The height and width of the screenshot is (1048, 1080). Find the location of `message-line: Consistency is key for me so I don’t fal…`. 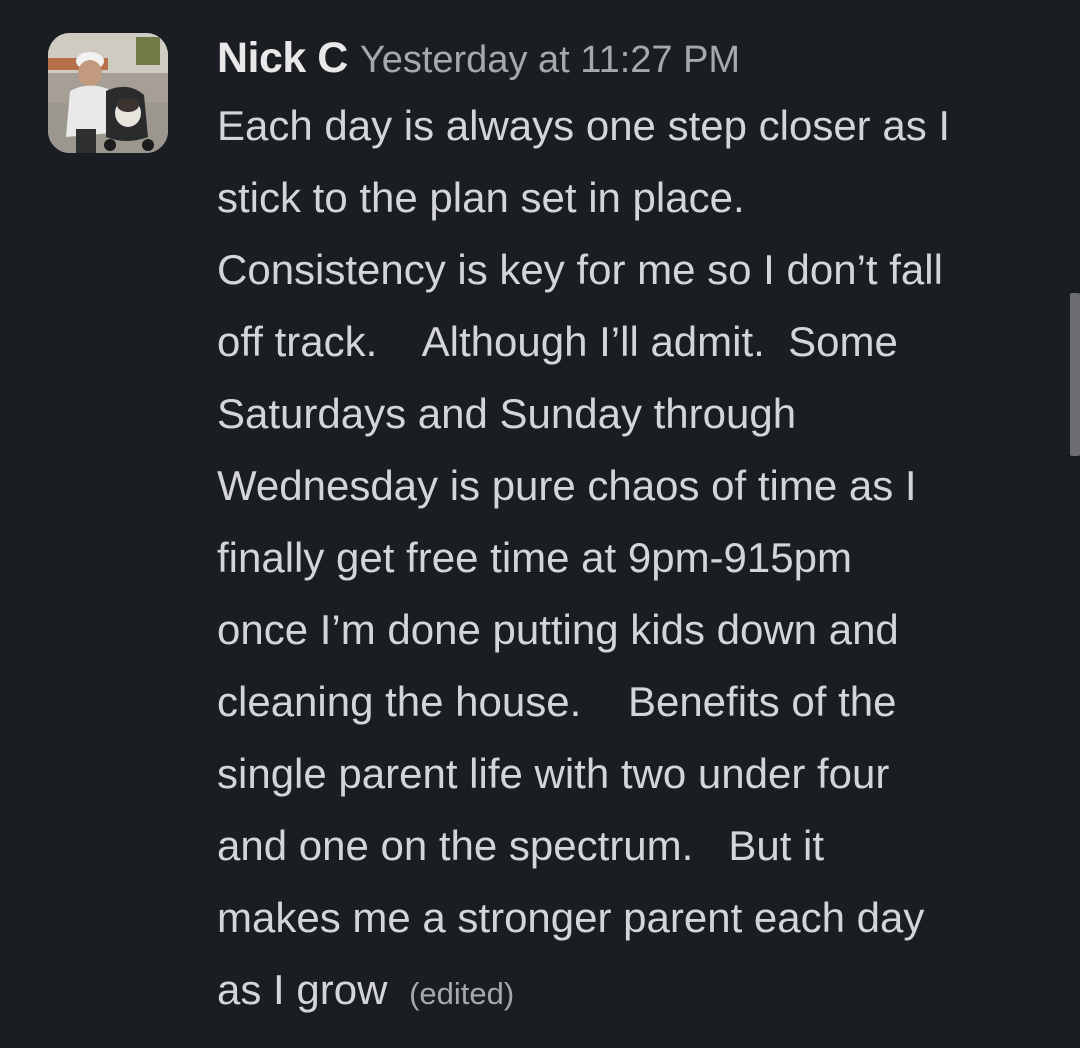

message-line: Consistency is key for me so I don’t fal… is located at coordinates (580, 269).